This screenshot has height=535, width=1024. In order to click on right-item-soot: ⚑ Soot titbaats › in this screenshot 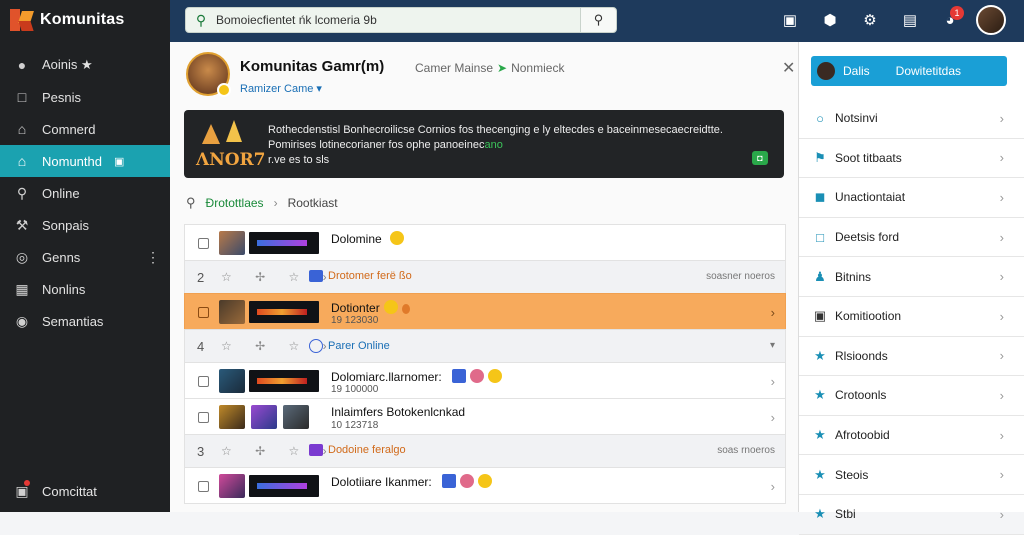, I will do `click(911, 159)`.